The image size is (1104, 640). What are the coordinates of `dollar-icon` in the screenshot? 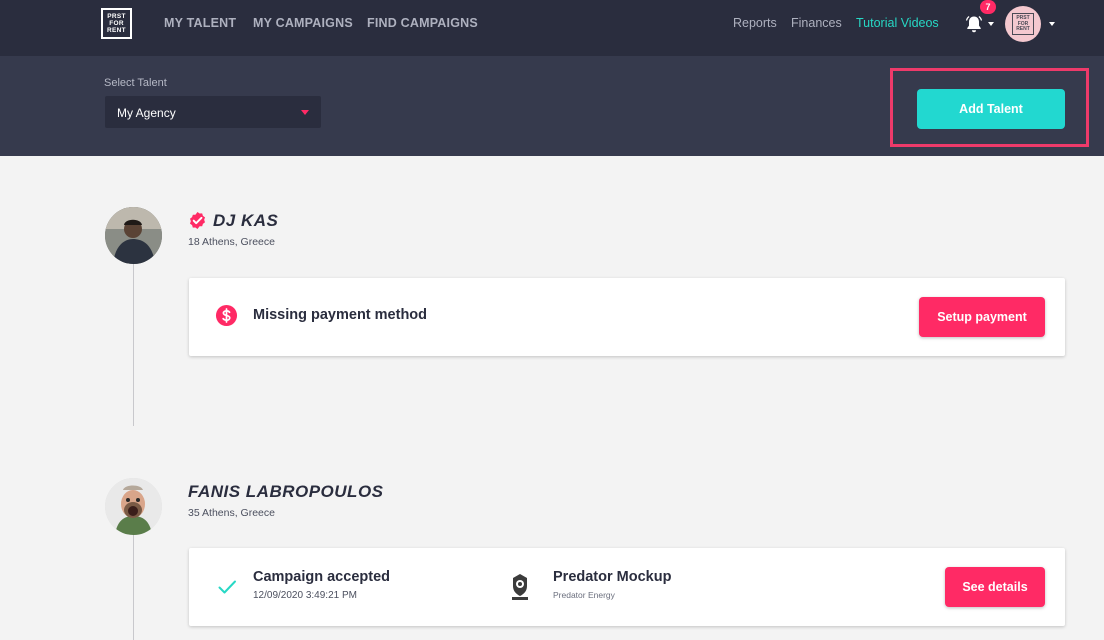 It's located at (226, 315).